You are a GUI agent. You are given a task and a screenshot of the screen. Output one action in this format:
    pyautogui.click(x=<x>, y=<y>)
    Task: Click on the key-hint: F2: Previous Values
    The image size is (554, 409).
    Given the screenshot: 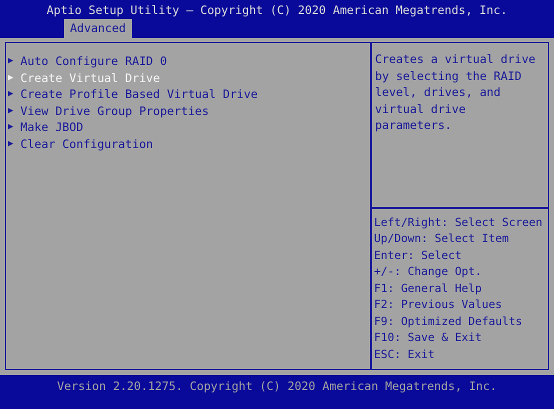 What is the action you would take?
    pyautogui.click(x=438, y=305)
    